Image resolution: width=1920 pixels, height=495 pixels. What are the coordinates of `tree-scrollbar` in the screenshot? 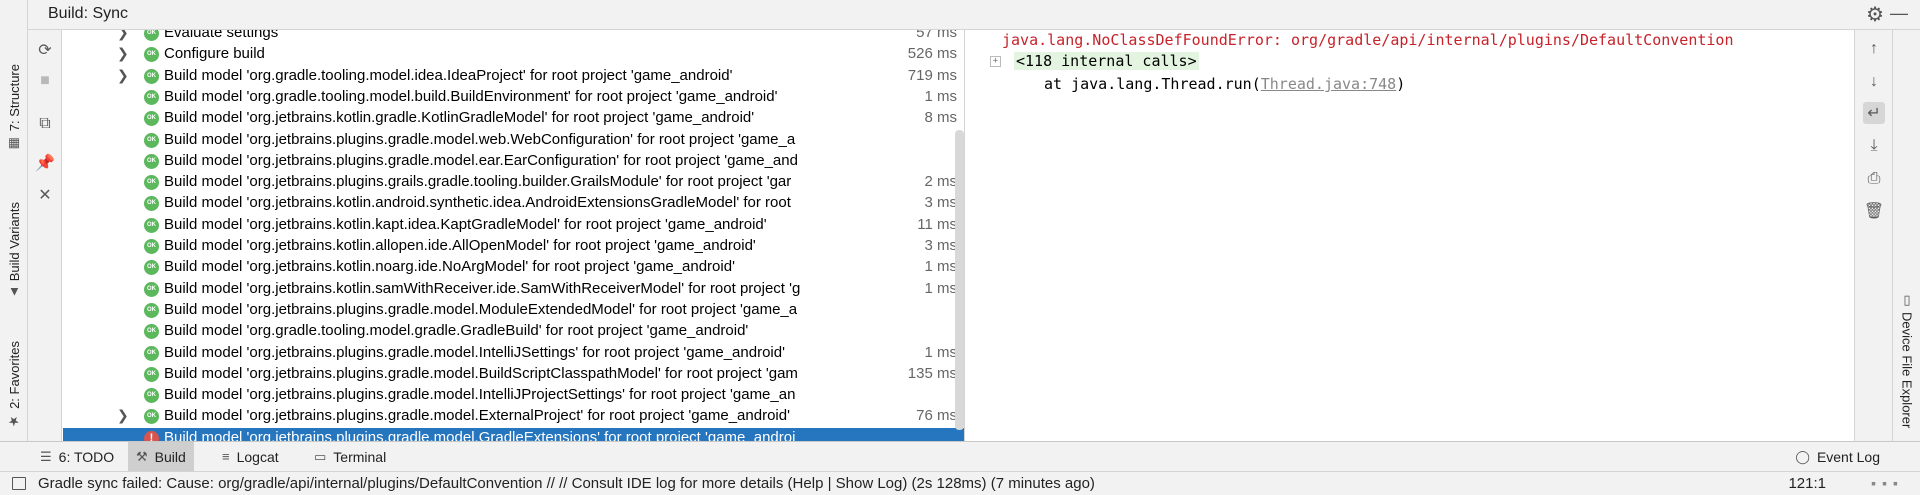 It's located at (959, 280).